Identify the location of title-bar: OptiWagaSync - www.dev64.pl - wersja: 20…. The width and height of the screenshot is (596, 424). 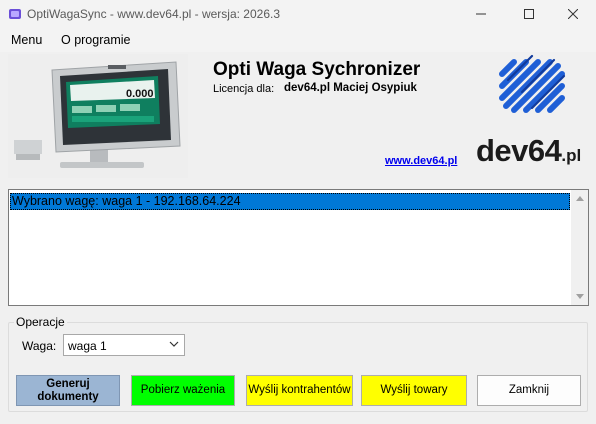
(298, 14).